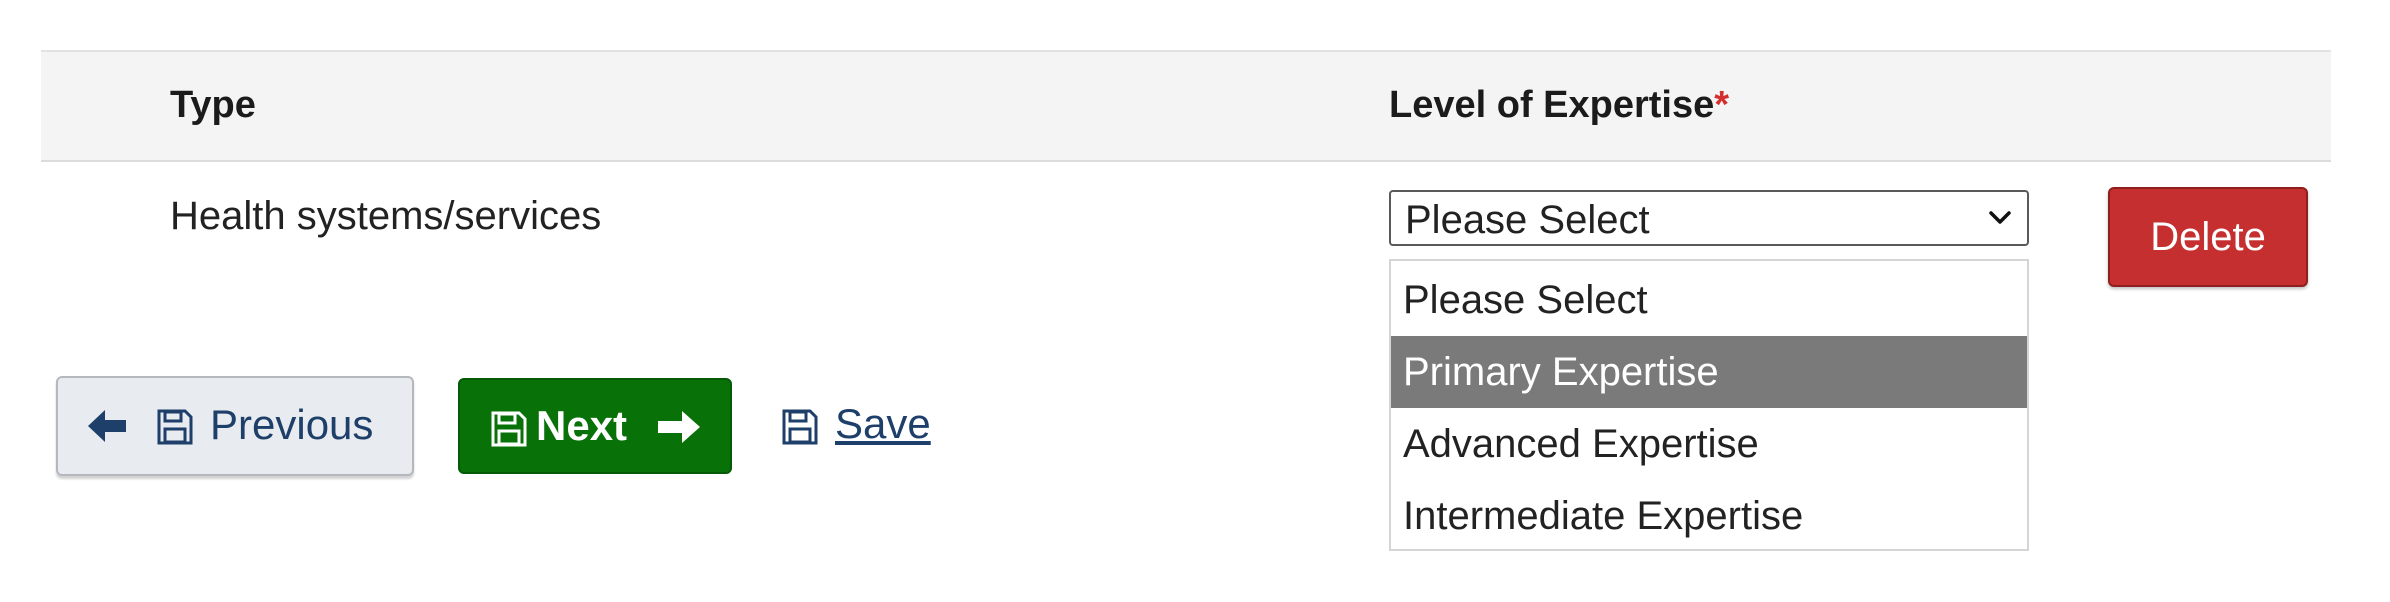 This screenshot has width=2390, height=602. I want to click on select-option-please-select: Please Select, so click(1709, 300).